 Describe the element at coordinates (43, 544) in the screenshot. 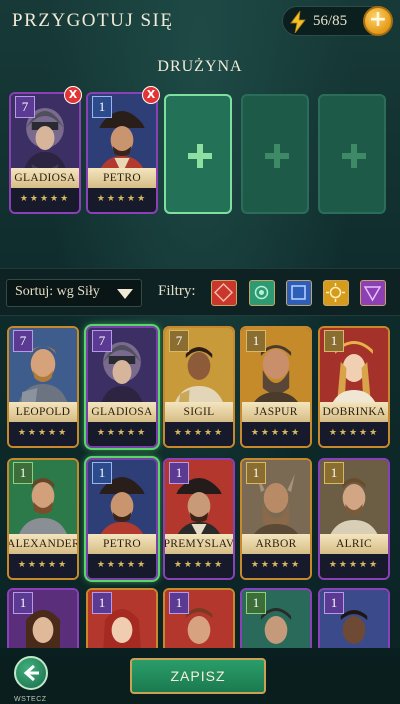

I see `hero-name: ALEXANDER` at that location.